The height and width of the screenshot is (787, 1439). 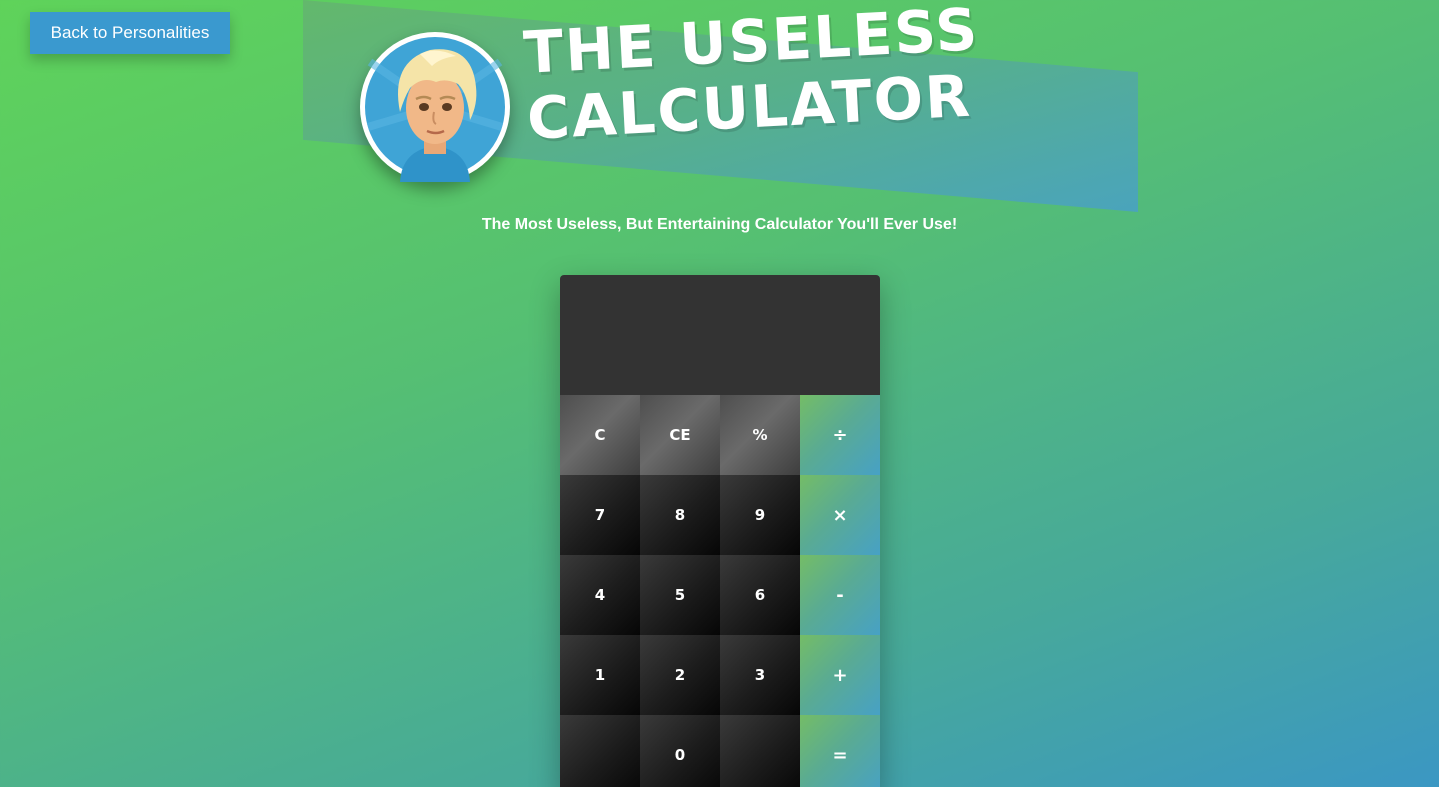 What do you see at coordinates (680, 675) in the screenshot?
I see `digit-2-button: 2` at bounding box center [680, 675].